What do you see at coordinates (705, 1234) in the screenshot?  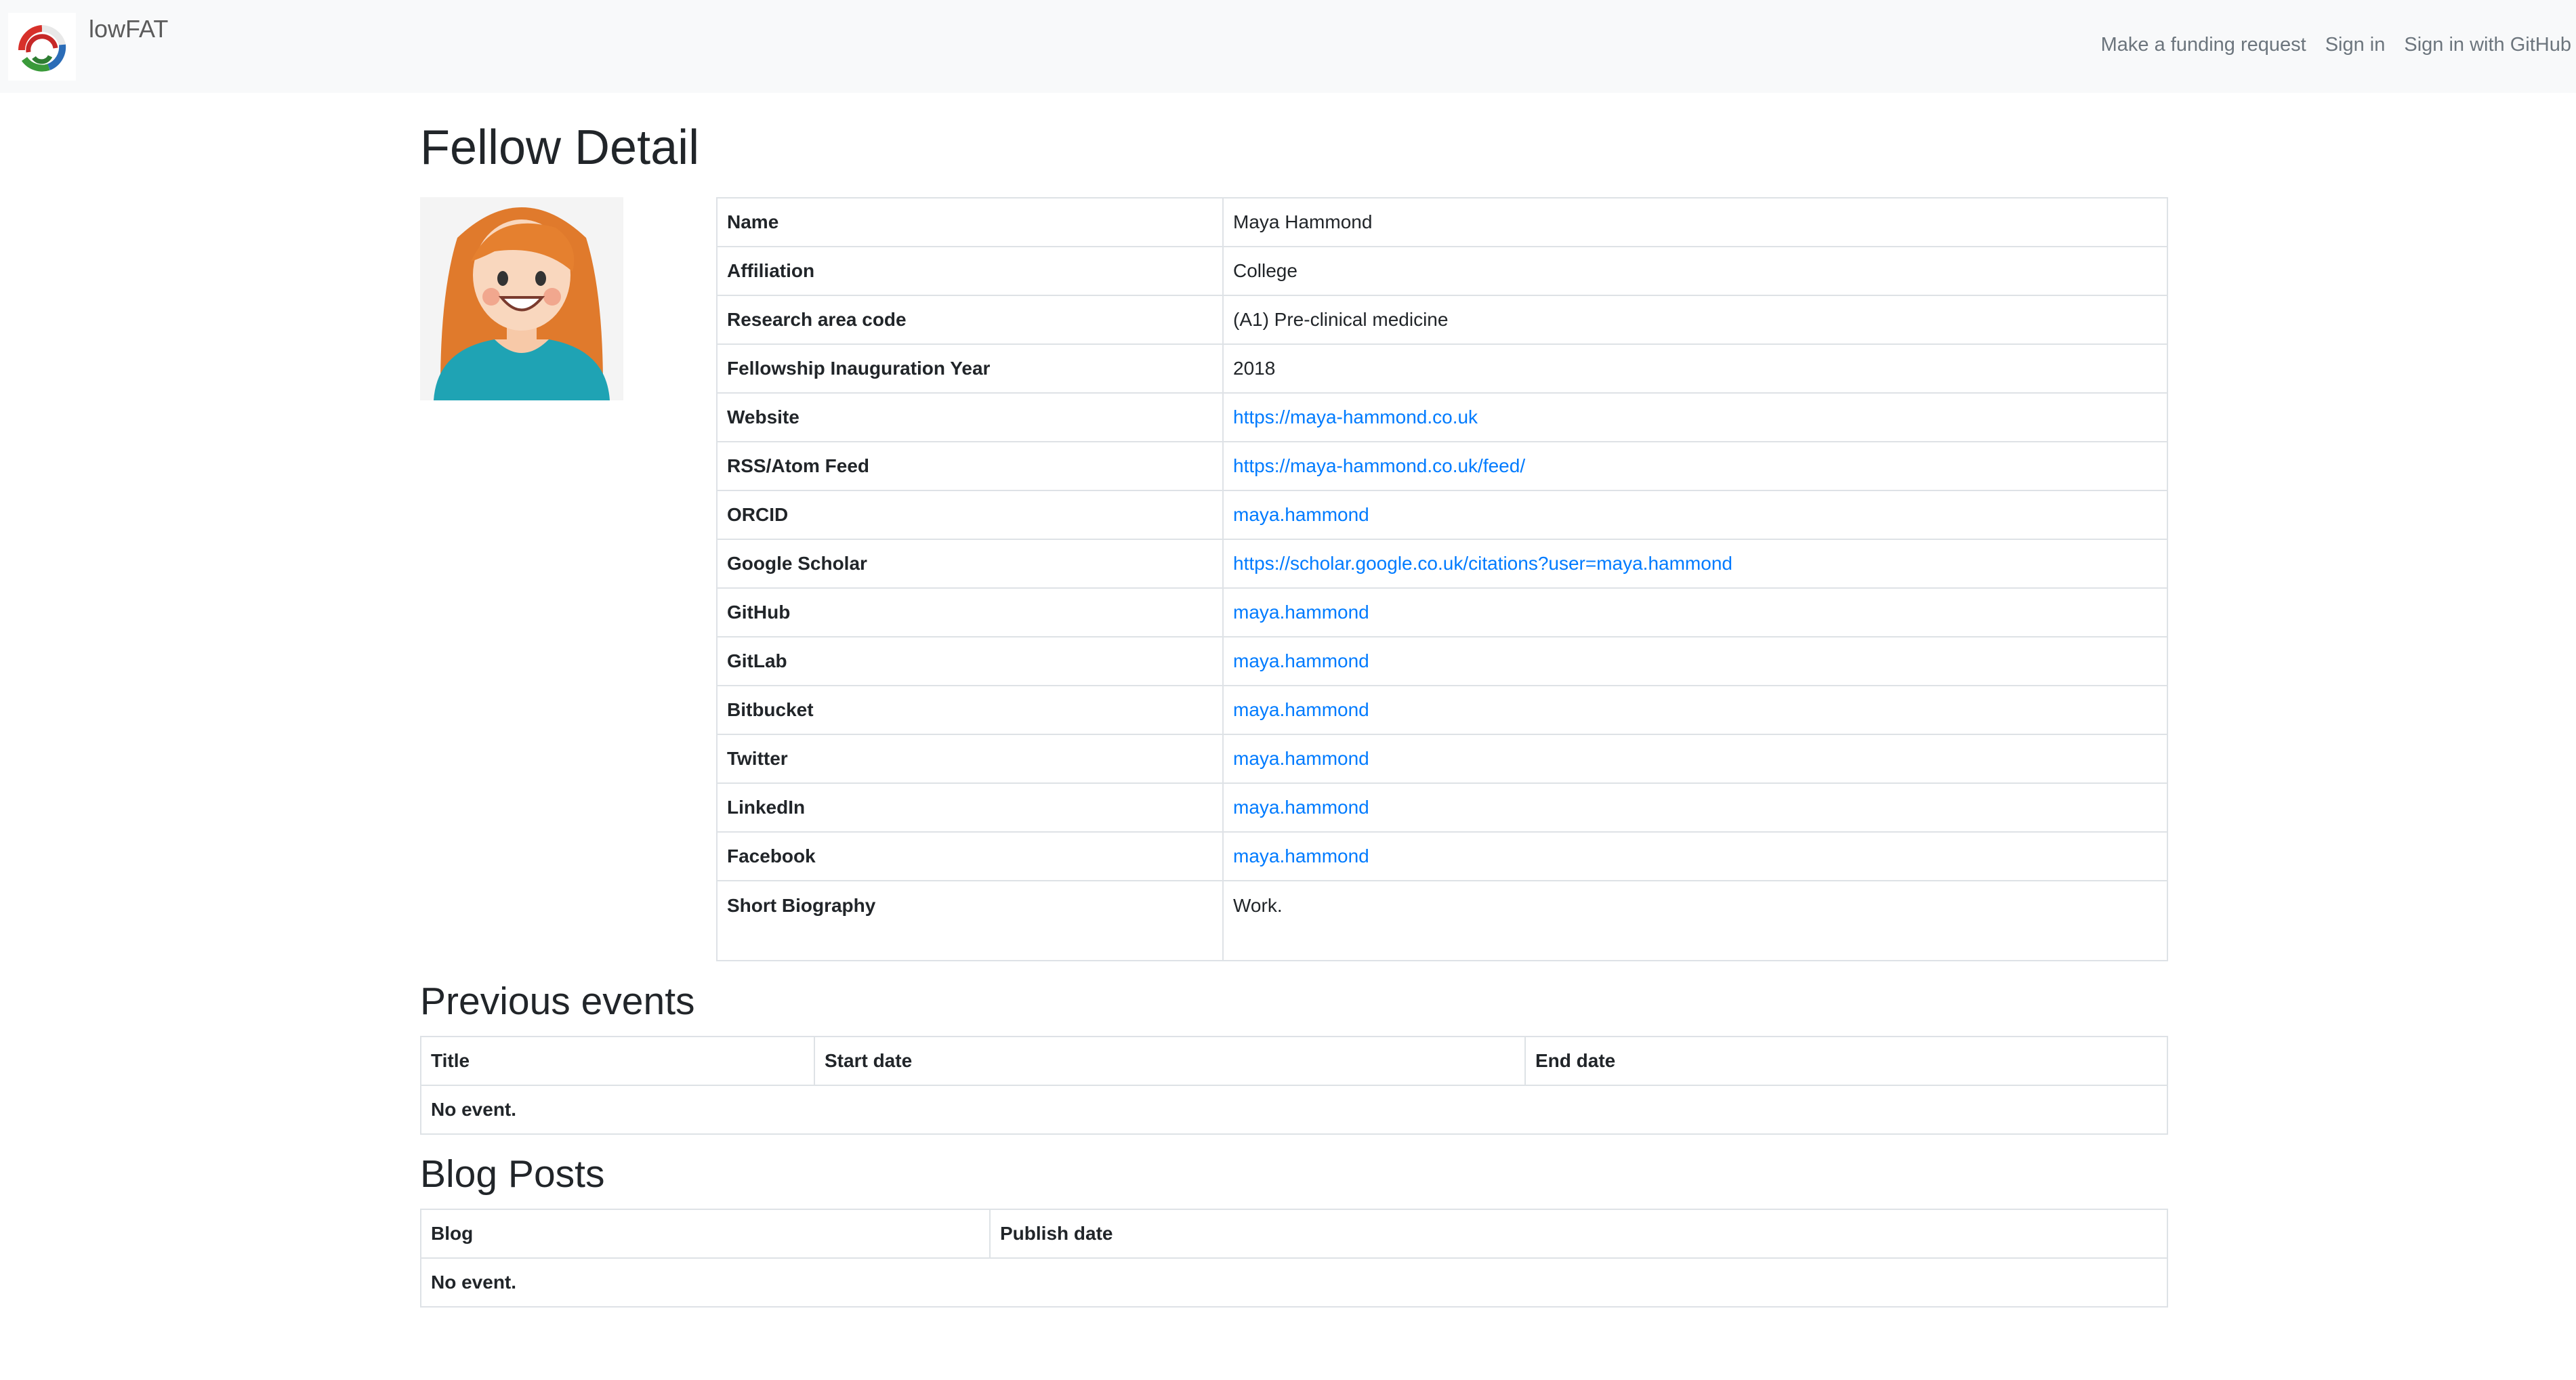 I see `column-header-blog: Blog` at bounding box center [705, 1234].